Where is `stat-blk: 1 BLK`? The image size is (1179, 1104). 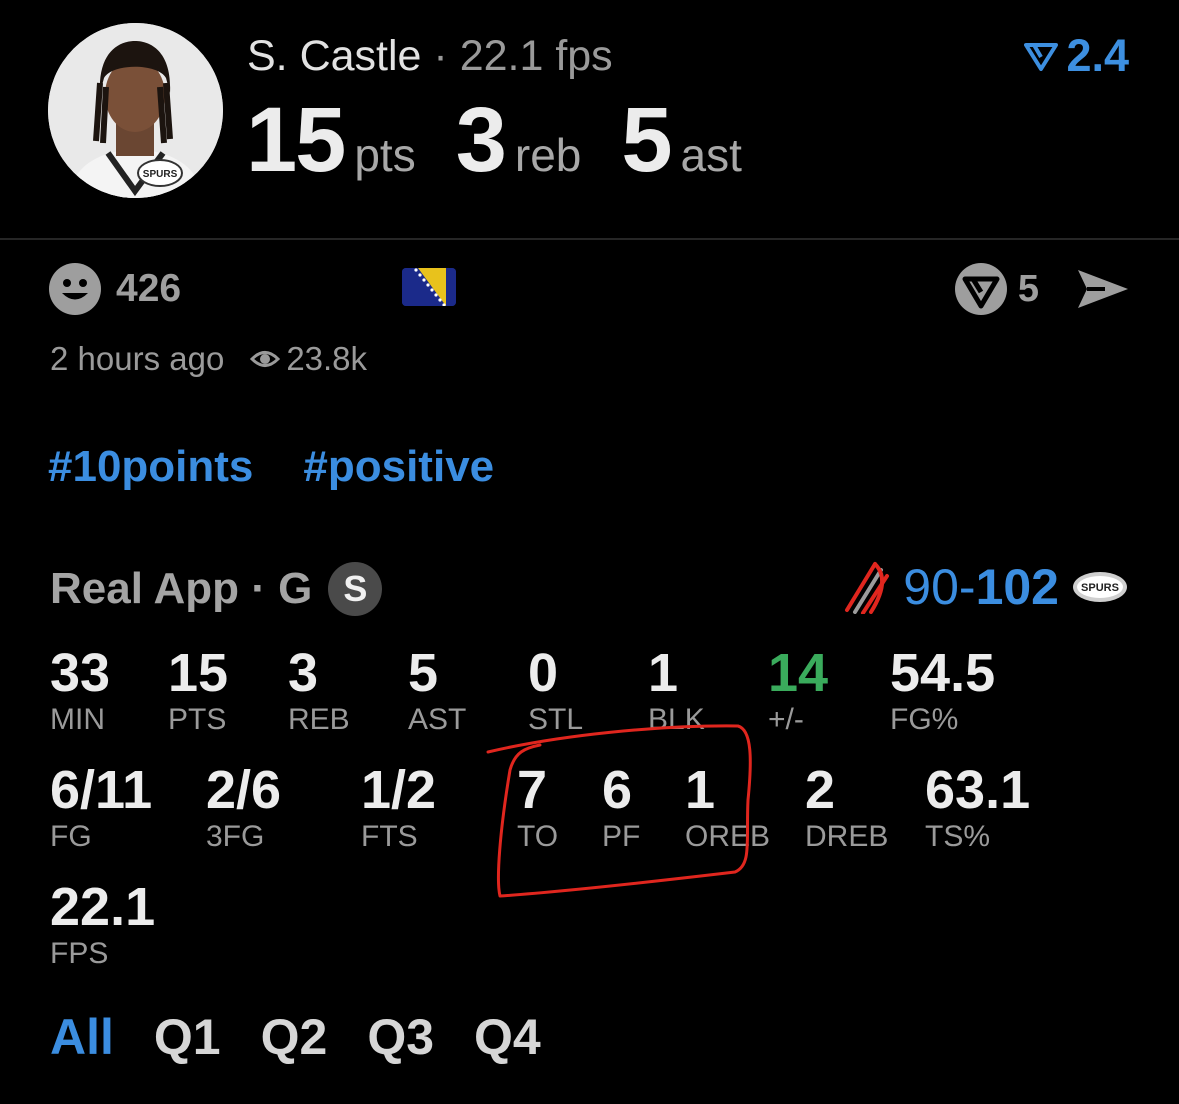 stat-blk: 1 BLK is located at coordinates (676, 691).